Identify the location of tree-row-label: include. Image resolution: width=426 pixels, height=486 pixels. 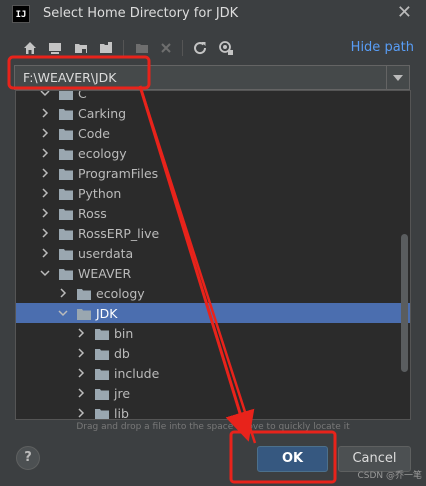
(137, 373).